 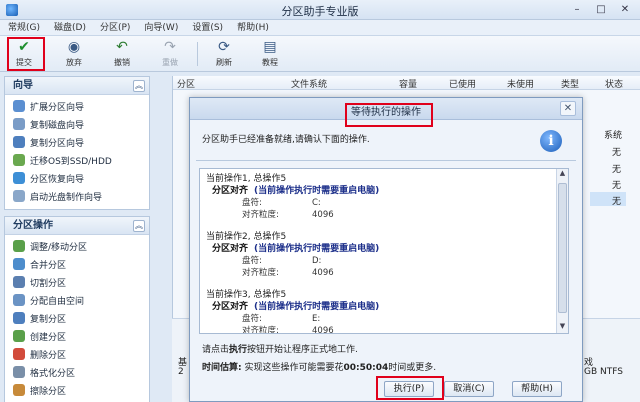 What do you see at coordinates (570, 83) in the screenshot?
I see `col-type: 类型` at bounding box center [570, 83].